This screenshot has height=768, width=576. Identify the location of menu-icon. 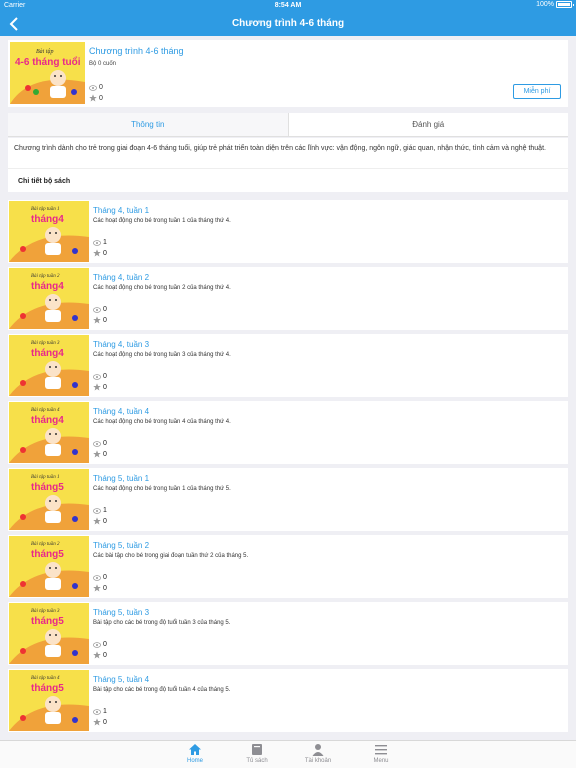
(381, 750).